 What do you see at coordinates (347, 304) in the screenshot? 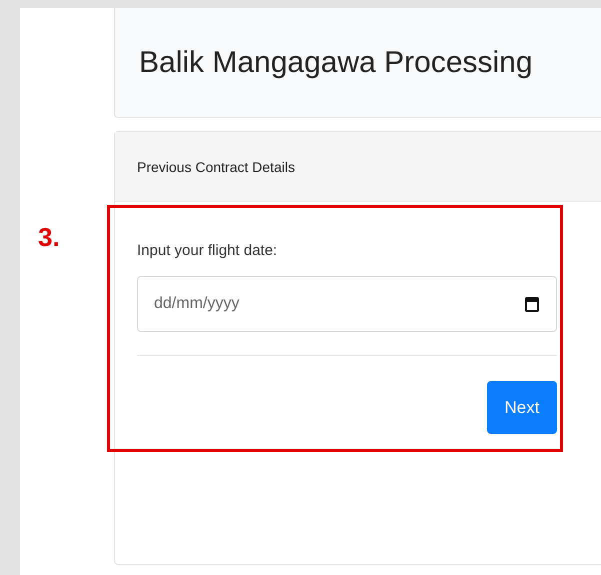
I see `date-field: dd/mm/yyyy` at bounding box center [347, 304].